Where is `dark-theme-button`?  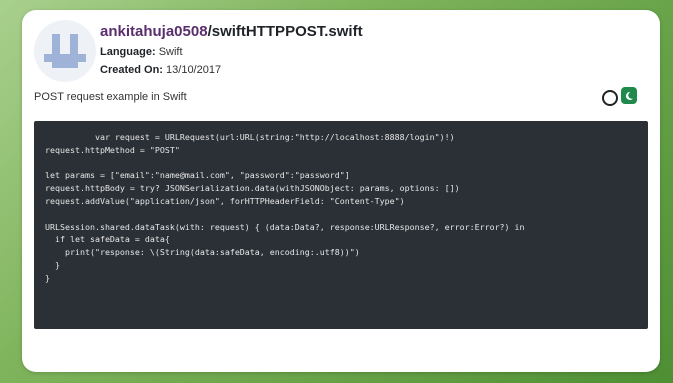
dark-theme-button is located at coordinates (629, 95).